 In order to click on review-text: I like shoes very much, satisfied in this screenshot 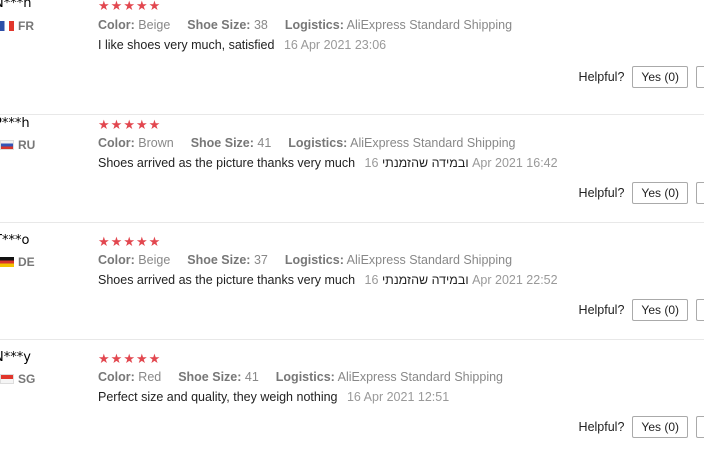, I will do `click(186, 45)`.